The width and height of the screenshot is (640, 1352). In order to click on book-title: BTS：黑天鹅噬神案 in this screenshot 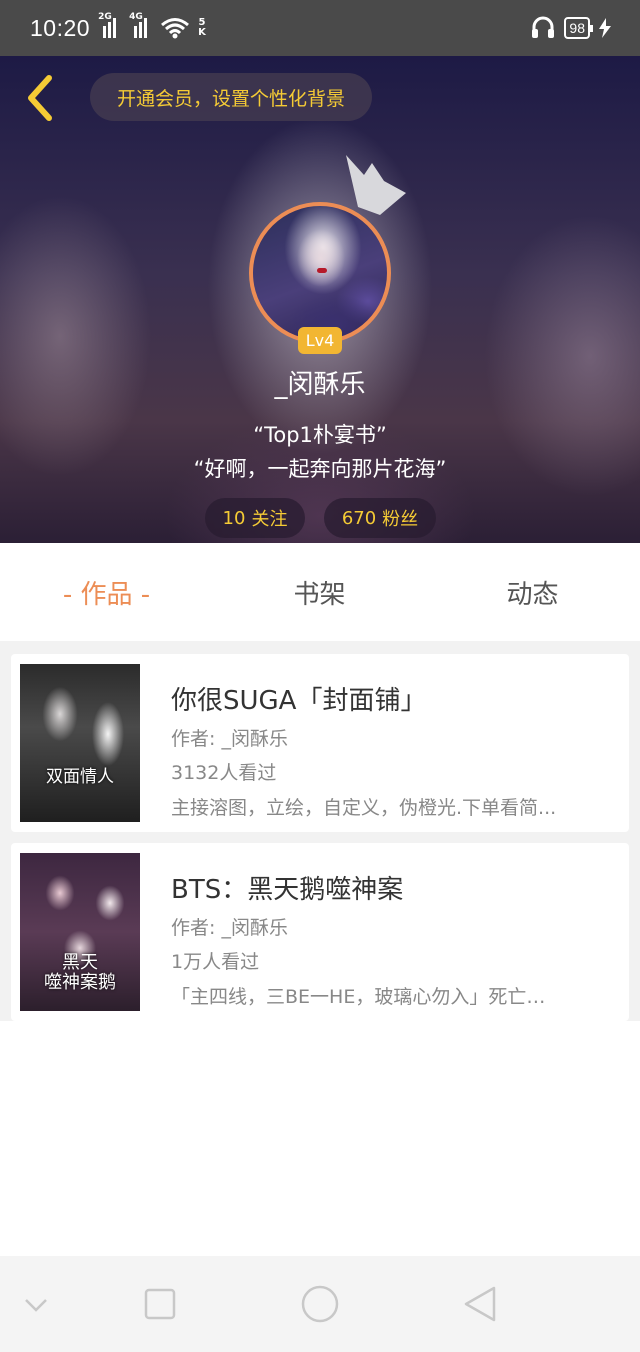, I will do `click(287, 890)`.